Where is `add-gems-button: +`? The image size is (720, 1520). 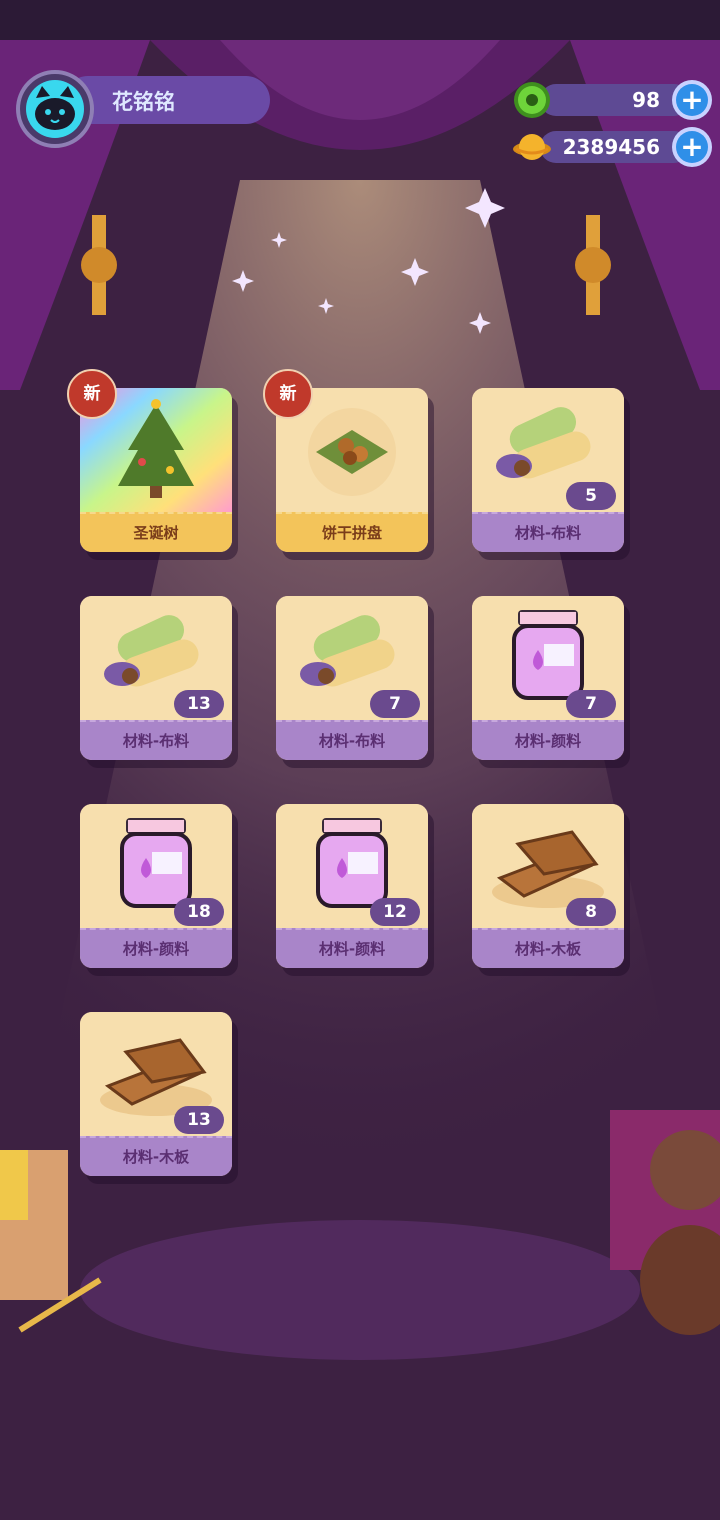
add-gems-button: + is located at coordinates (692, 100).